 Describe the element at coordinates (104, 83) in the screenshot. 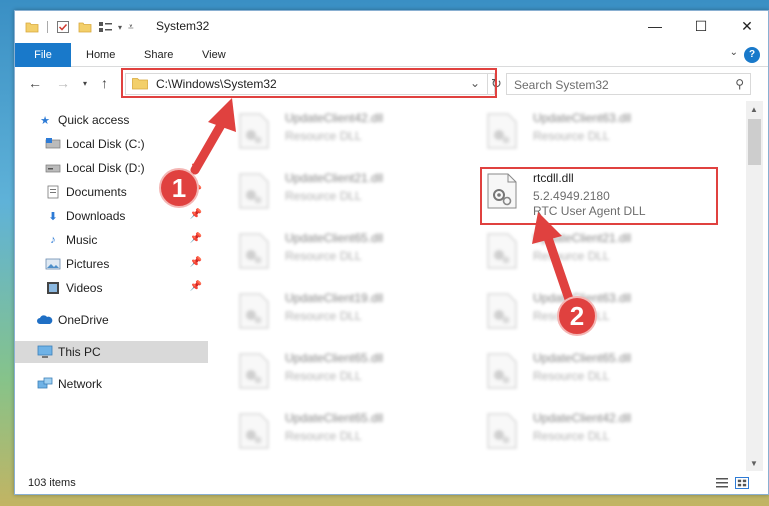

I see `up-arrow-icon: ↑` at that location.